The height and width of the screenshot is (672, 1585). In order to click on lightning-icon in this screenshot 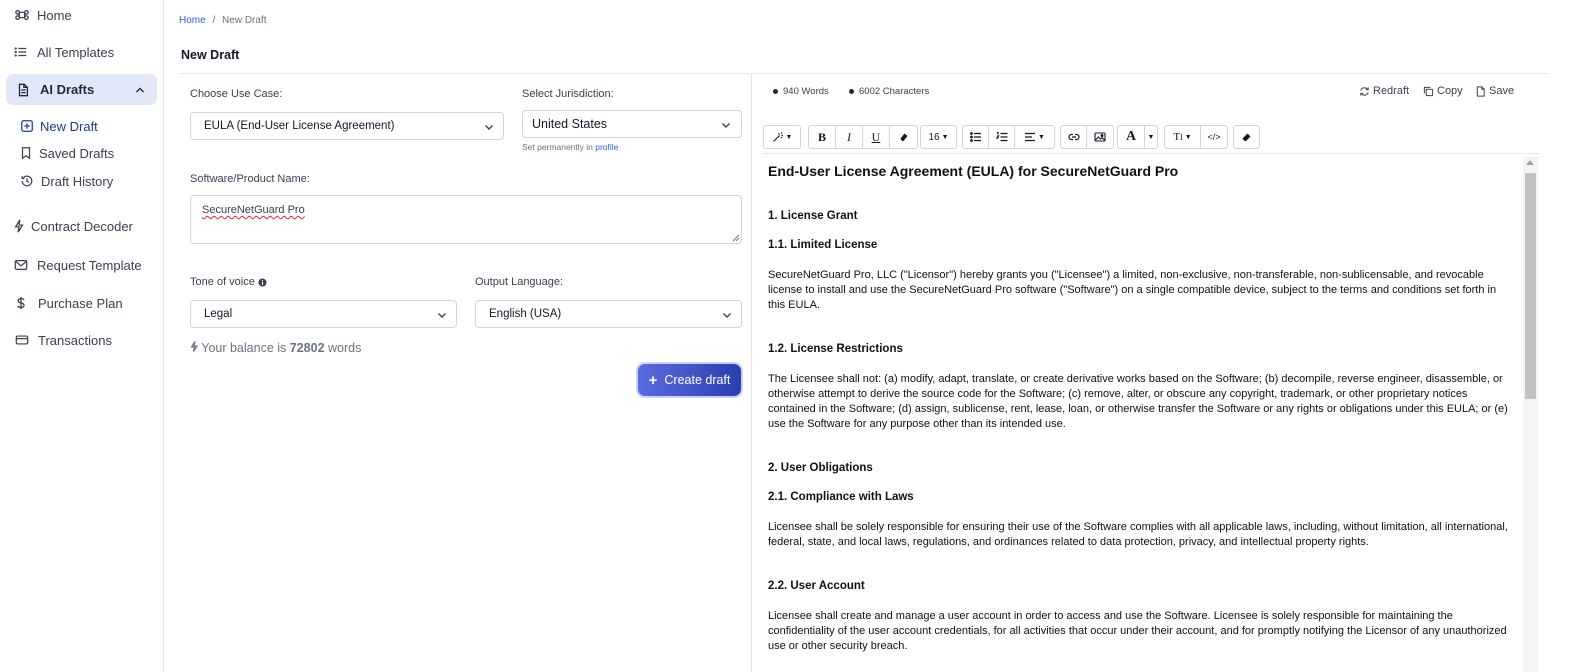, I will do `click(194, 346)`.